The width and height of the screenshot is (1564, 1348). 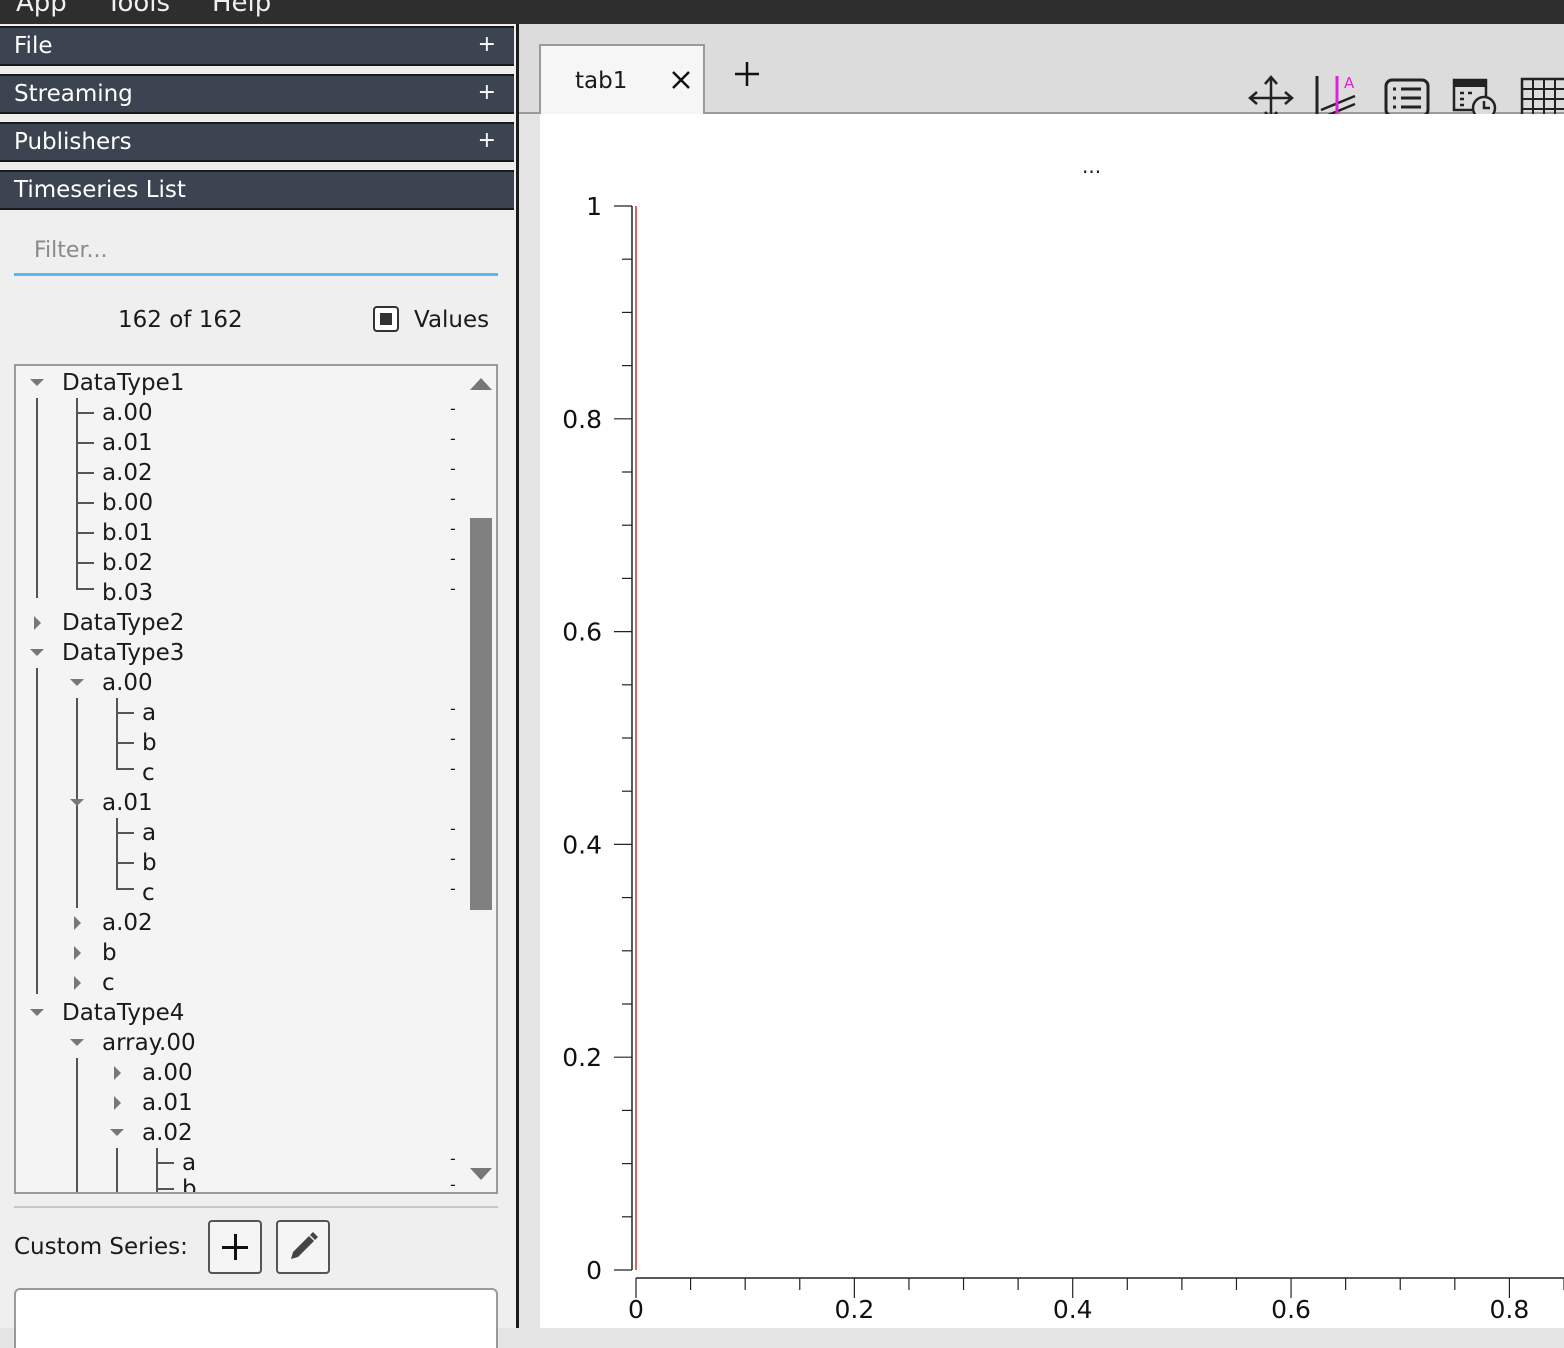 I want to click on tree-item: a.02 -, so click(x=241, y=473).